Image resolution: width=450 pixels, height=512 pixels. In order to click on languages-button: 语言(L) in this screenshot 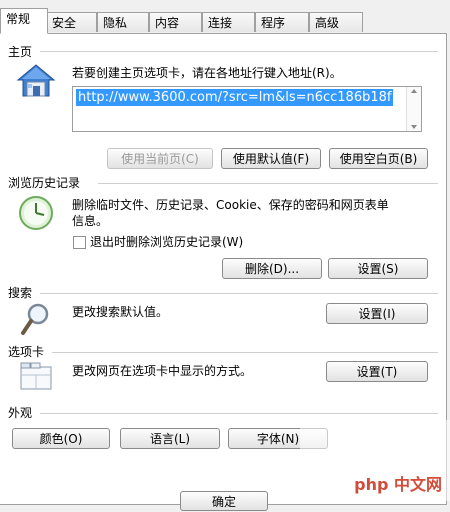, I will do `click(170, 438)`.